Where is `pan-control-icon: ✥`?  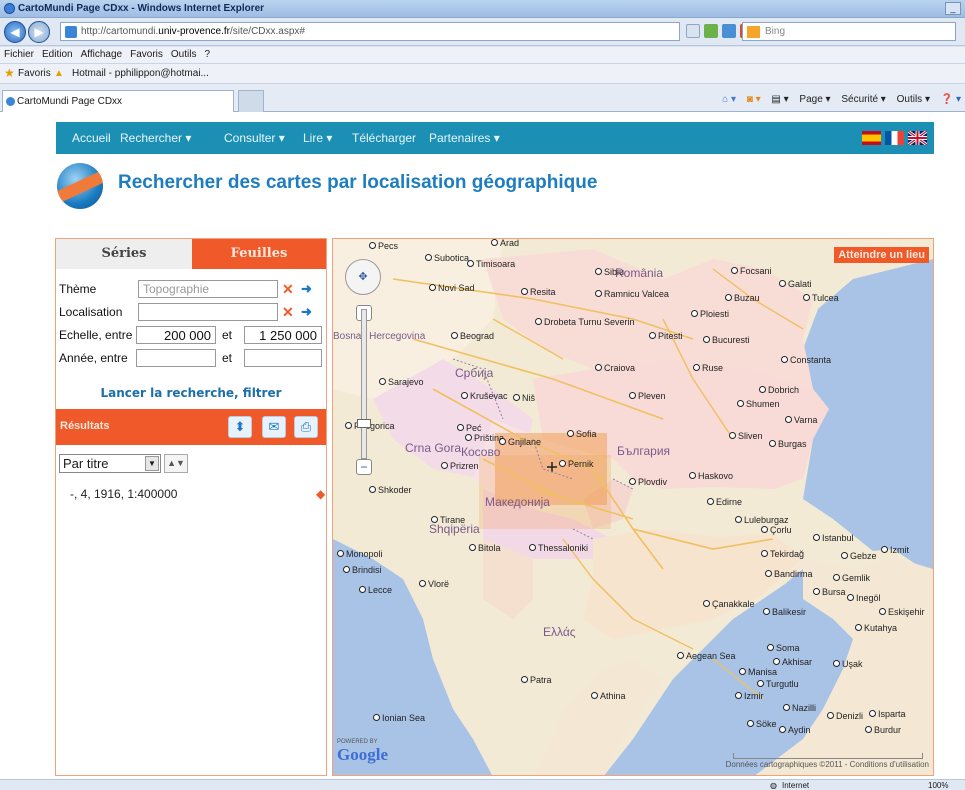
pan-control-icon: ✥ is located at coordinates (363, 277).